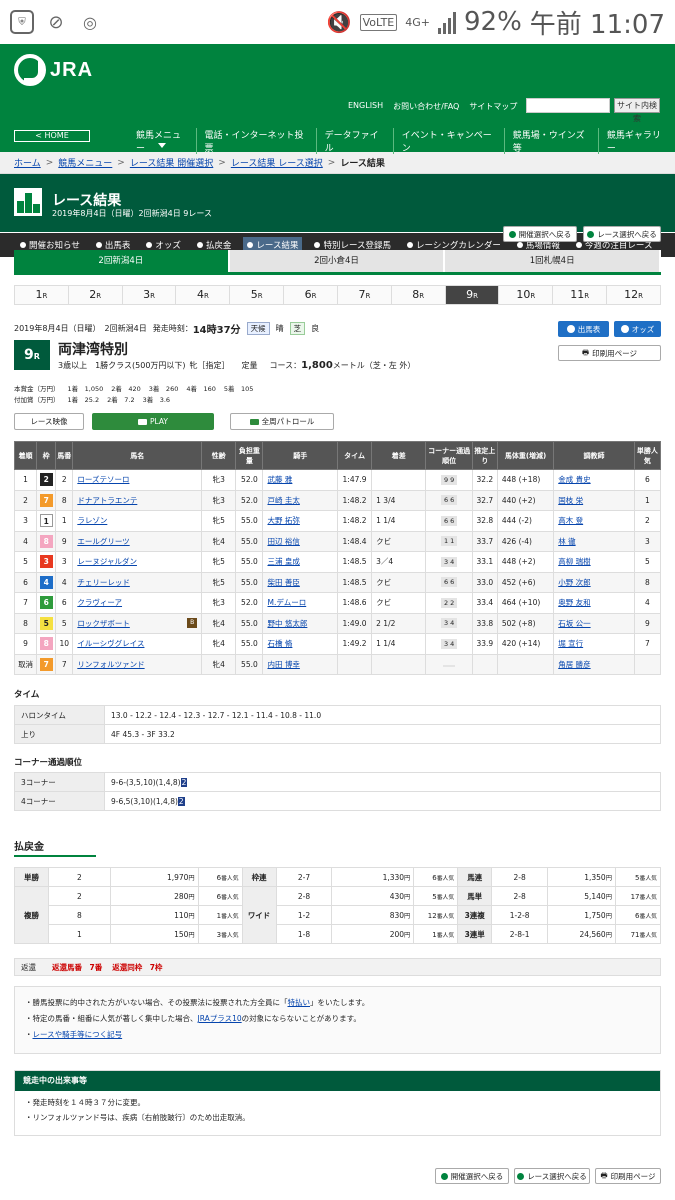 Image resolution: width=675 pixels, height=1200 pixels. Describe the element at coordinates (475, 896) in the screenshot. I see `umatan-label: 馬単` at that location.